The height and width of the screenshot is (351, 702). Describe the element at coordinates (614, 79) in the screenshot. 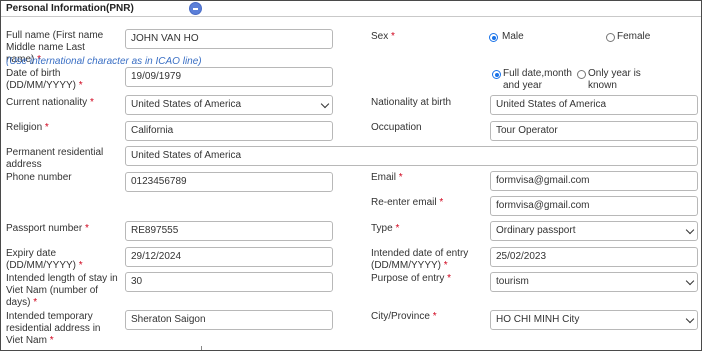

I see `dob-year-only-label: Only year is known` at that location.